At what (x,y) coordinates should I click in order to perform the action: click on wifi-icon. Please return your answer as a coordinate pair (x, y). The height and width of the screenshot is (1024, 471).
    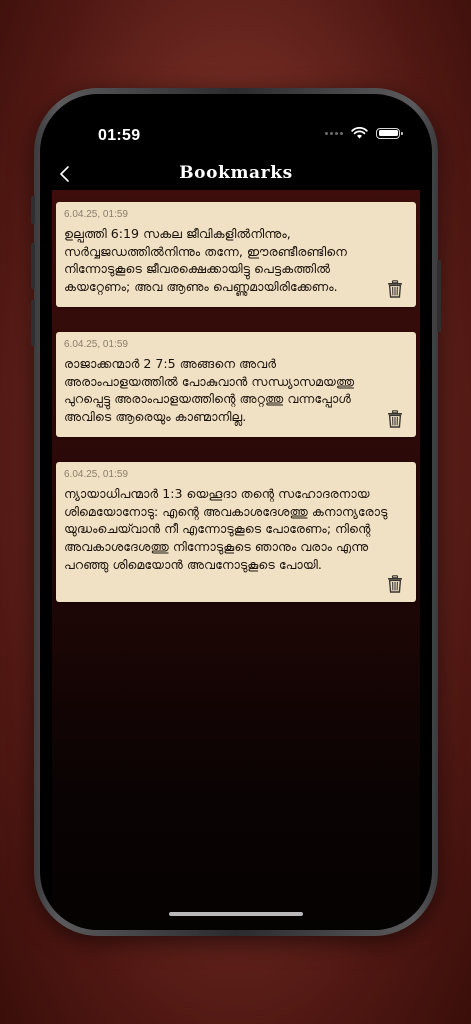
    Looking at the image, I should click on (359, 133).